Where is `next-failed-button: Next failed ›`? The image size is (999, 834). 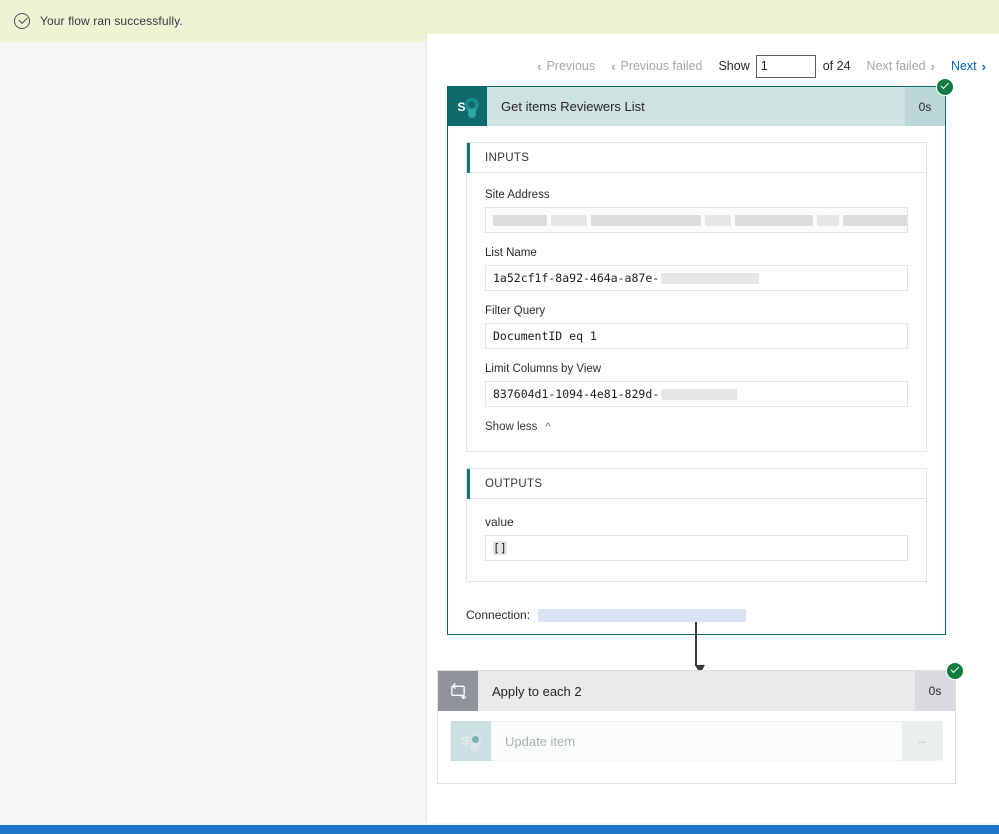 next-failed-button: Next failed › is located at coordinates (901, 66).